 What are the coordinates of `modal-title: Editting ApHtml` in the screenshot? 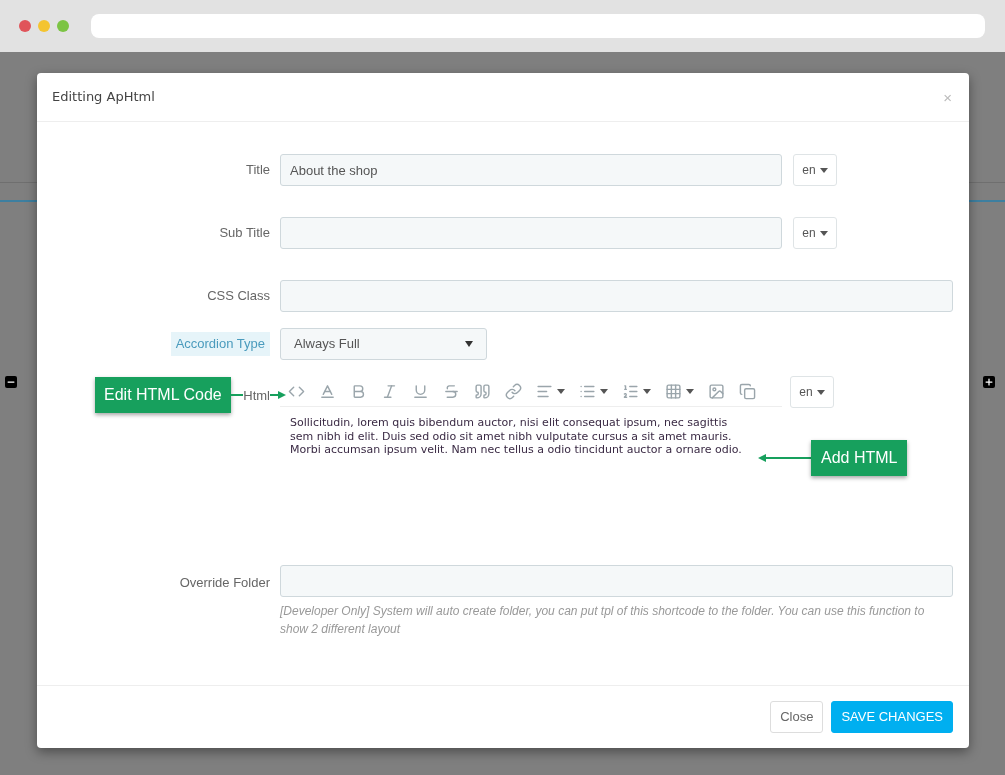 It's located at (103, 97).